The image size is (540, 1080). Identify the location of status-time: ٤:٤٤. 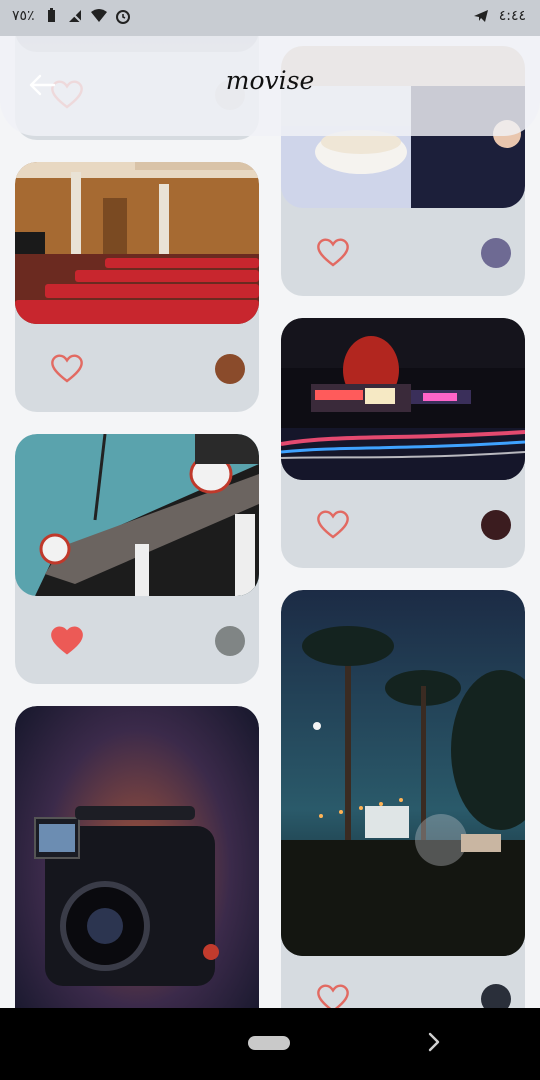
(512, 16).